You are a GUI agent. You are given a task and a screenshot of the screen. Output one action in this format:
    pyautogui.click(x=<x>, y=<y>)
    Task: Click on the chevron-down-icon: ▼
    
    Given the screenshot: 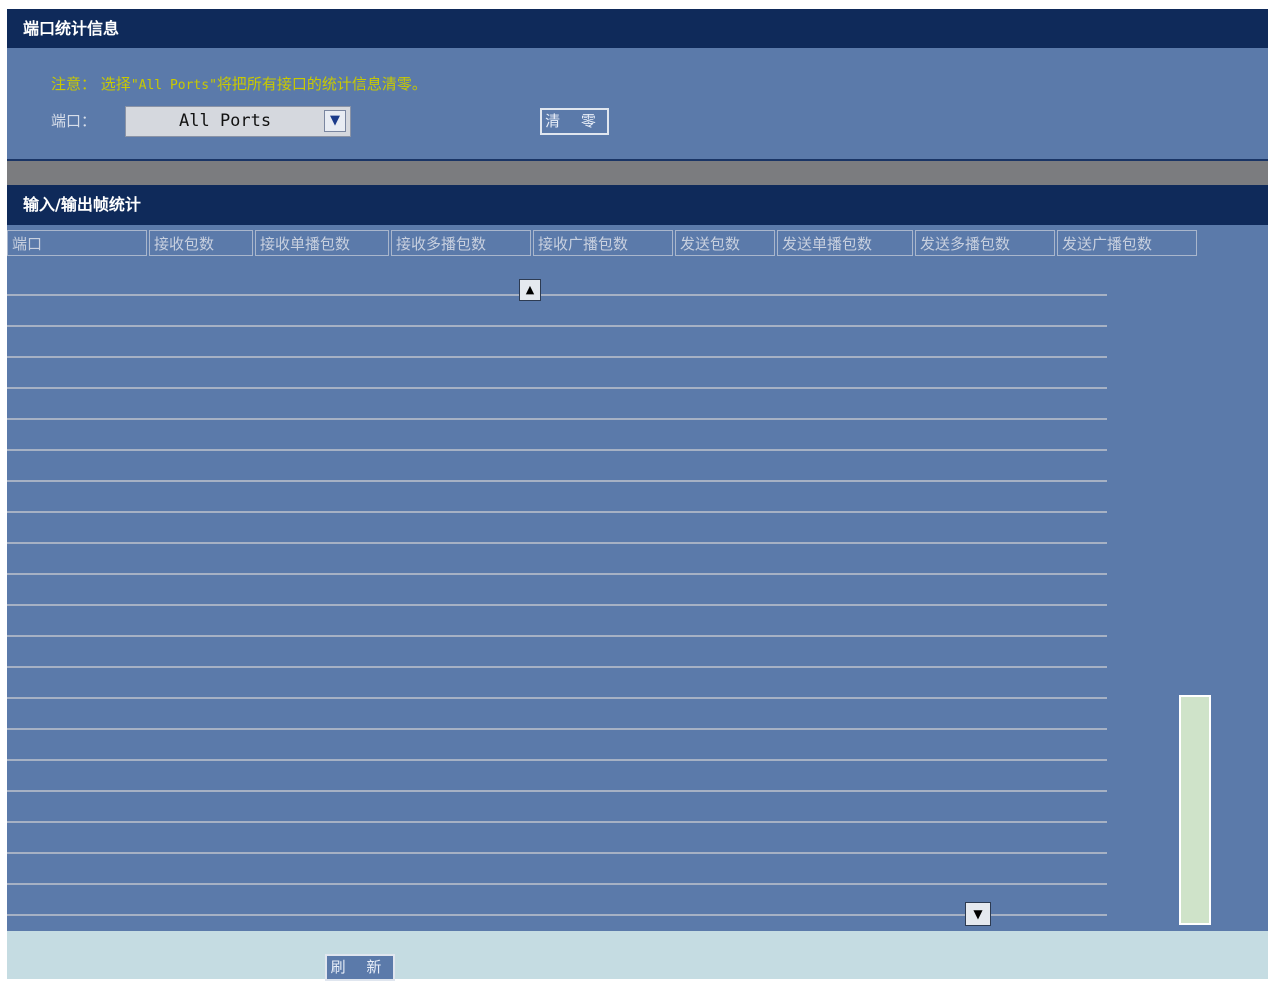 What is the action you would take?
    pyautogui.click(x=335, y=121)
    